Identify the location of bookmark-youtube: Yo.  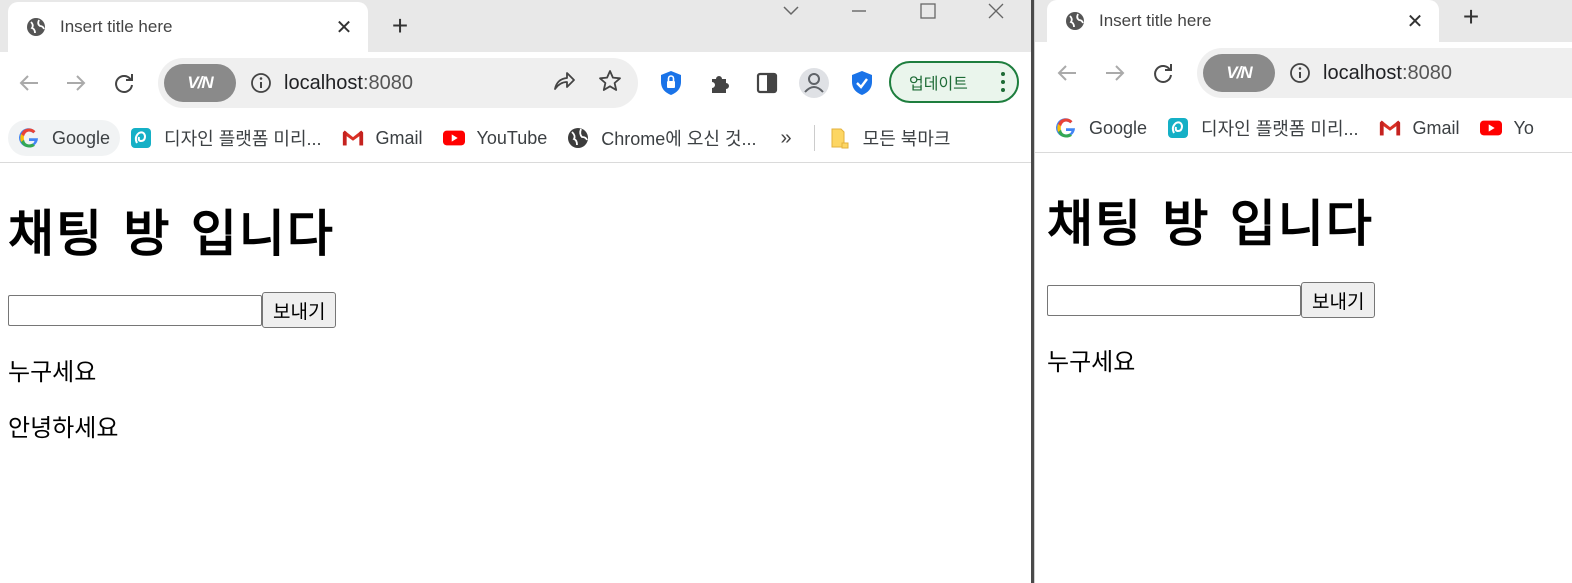
(1507, 128).